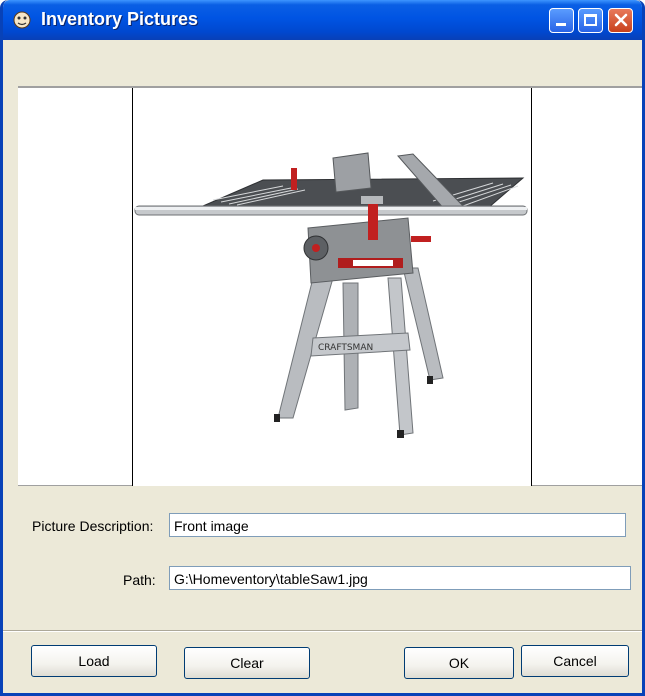 Image resolution: width=645 pixels, height=696 pixels. Describe the element at coordinates (561, 24) in the screenshot. I see `minimize-icon` at that location.